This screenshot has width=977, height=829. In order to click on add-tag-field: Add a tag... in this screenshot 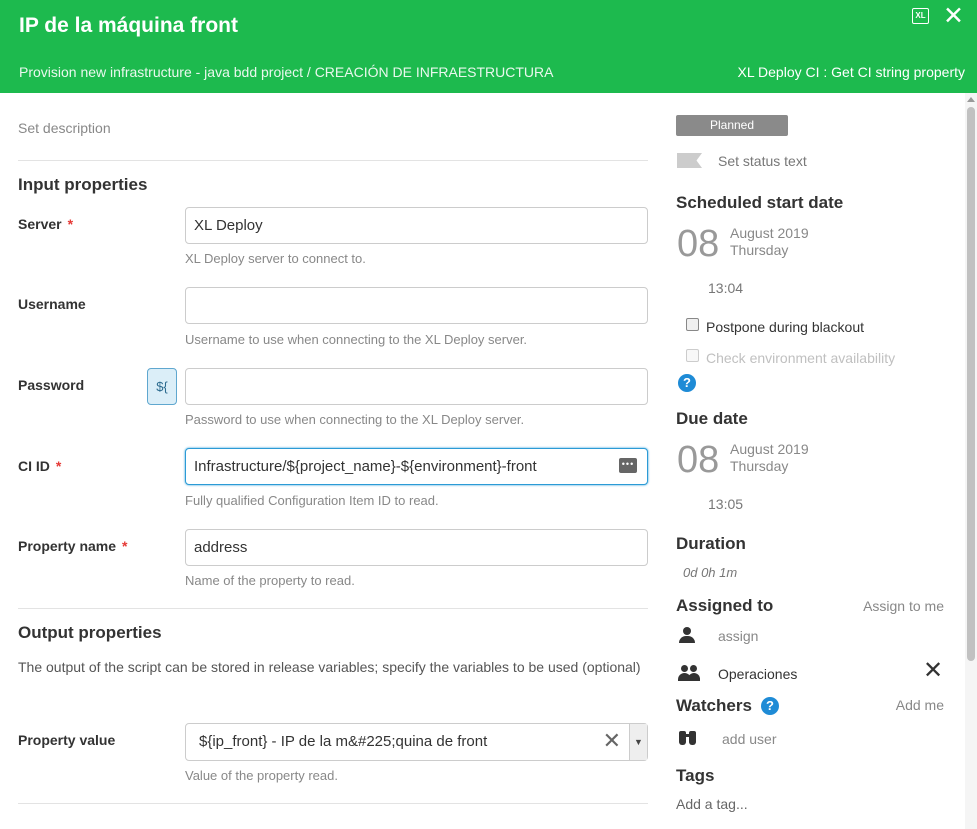, I will do `click(712, 804)`.